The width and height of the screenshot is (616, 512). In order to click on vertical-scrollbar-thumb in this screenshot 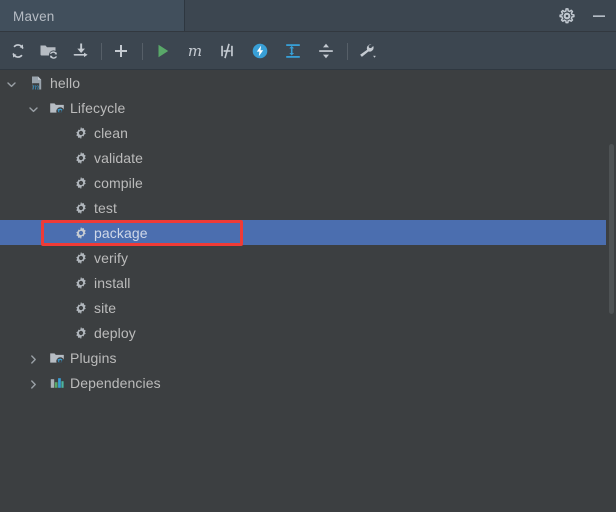, I will do `click(611, 229)`.